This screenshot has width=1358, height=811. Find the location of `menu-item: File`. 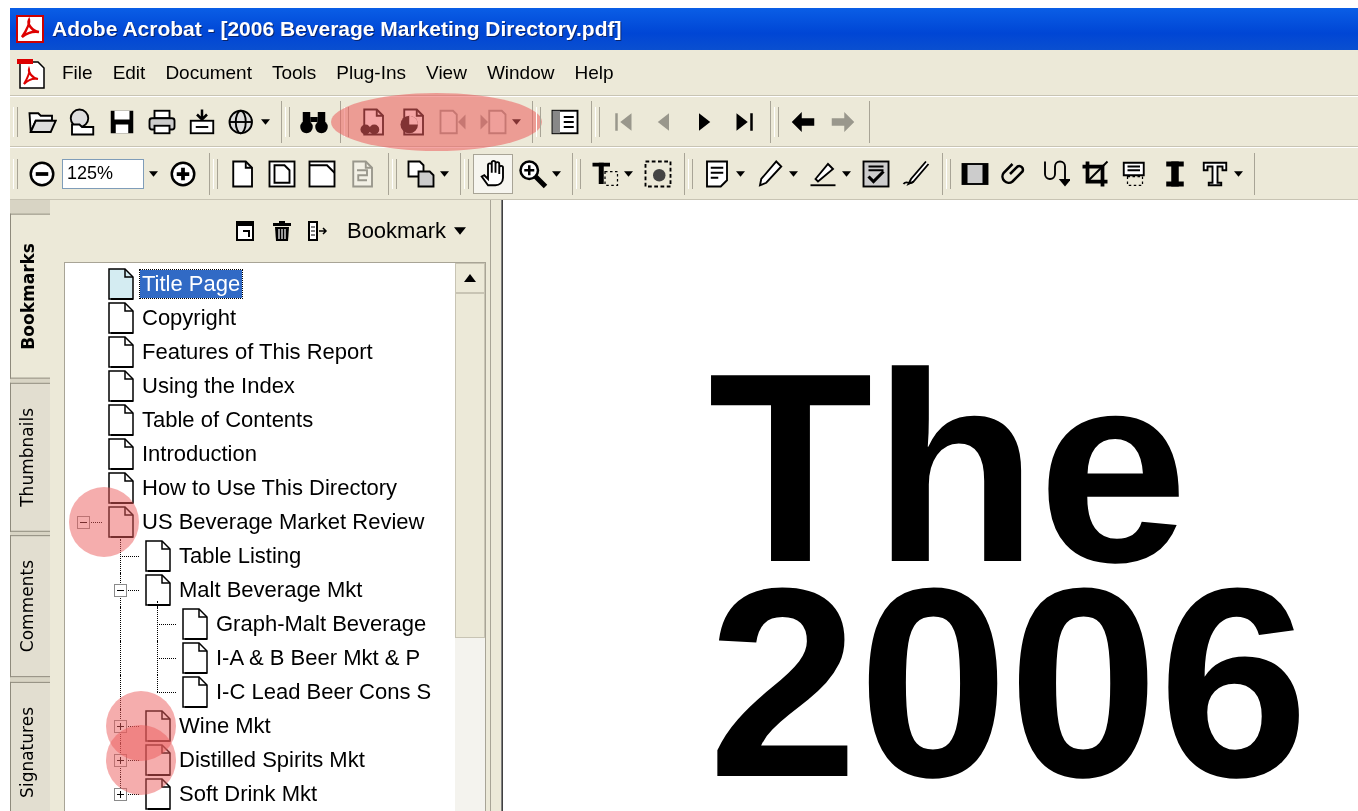

menu-item: File is located at coordinates (77, 72).